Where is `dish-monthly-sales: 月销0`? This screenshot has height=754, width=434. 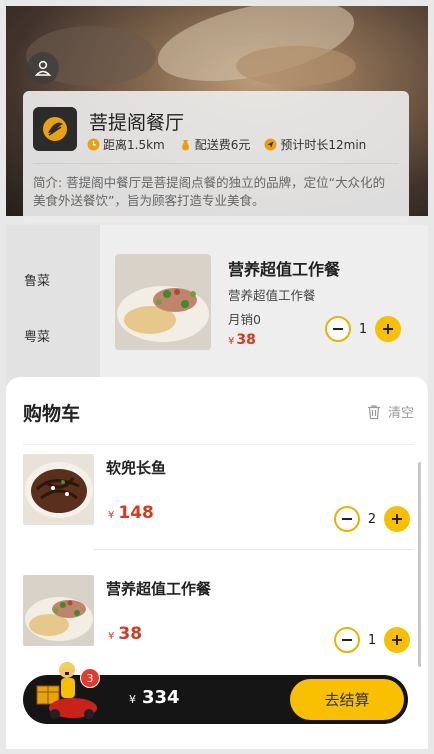
dish-monthly-sales: 月销0 is located at coordinates (244, 319).